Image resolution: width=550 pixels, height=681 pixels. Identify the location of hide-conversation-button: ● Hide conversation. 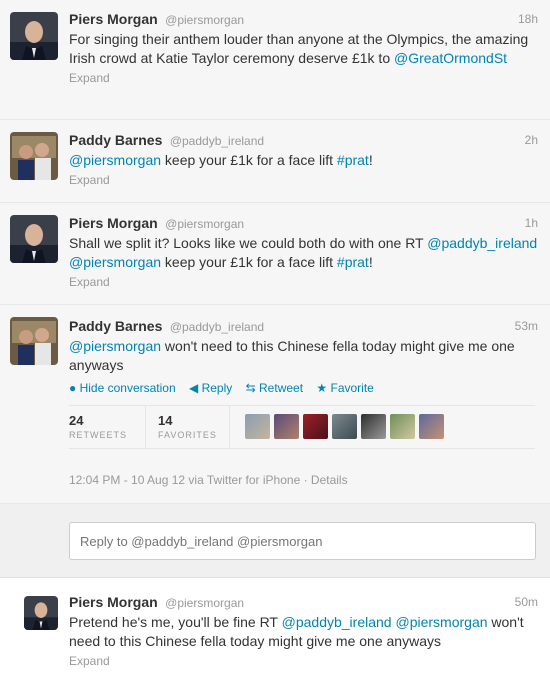
(122, 388).